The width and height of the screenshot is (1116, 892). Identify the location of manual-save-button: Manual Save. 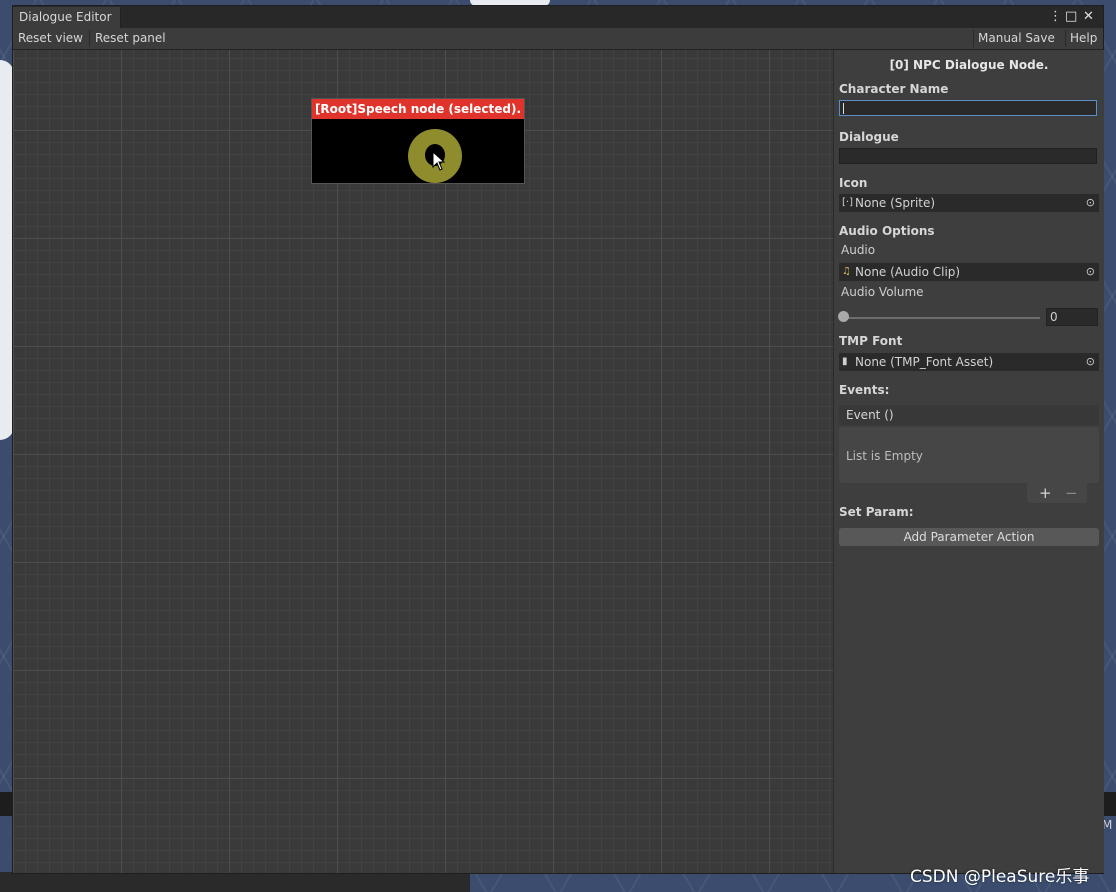
(1016, 38).